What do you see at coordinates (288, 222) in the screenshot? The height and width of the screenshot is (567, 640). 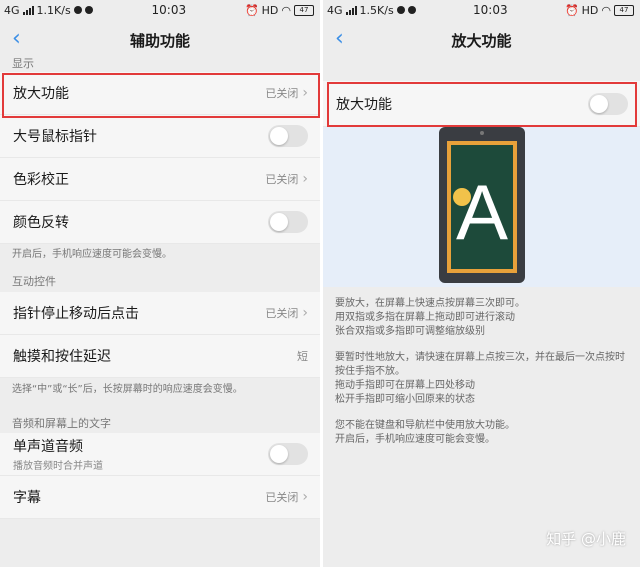 I see `color-inversion-toggle` at bounding box center [288, 222].